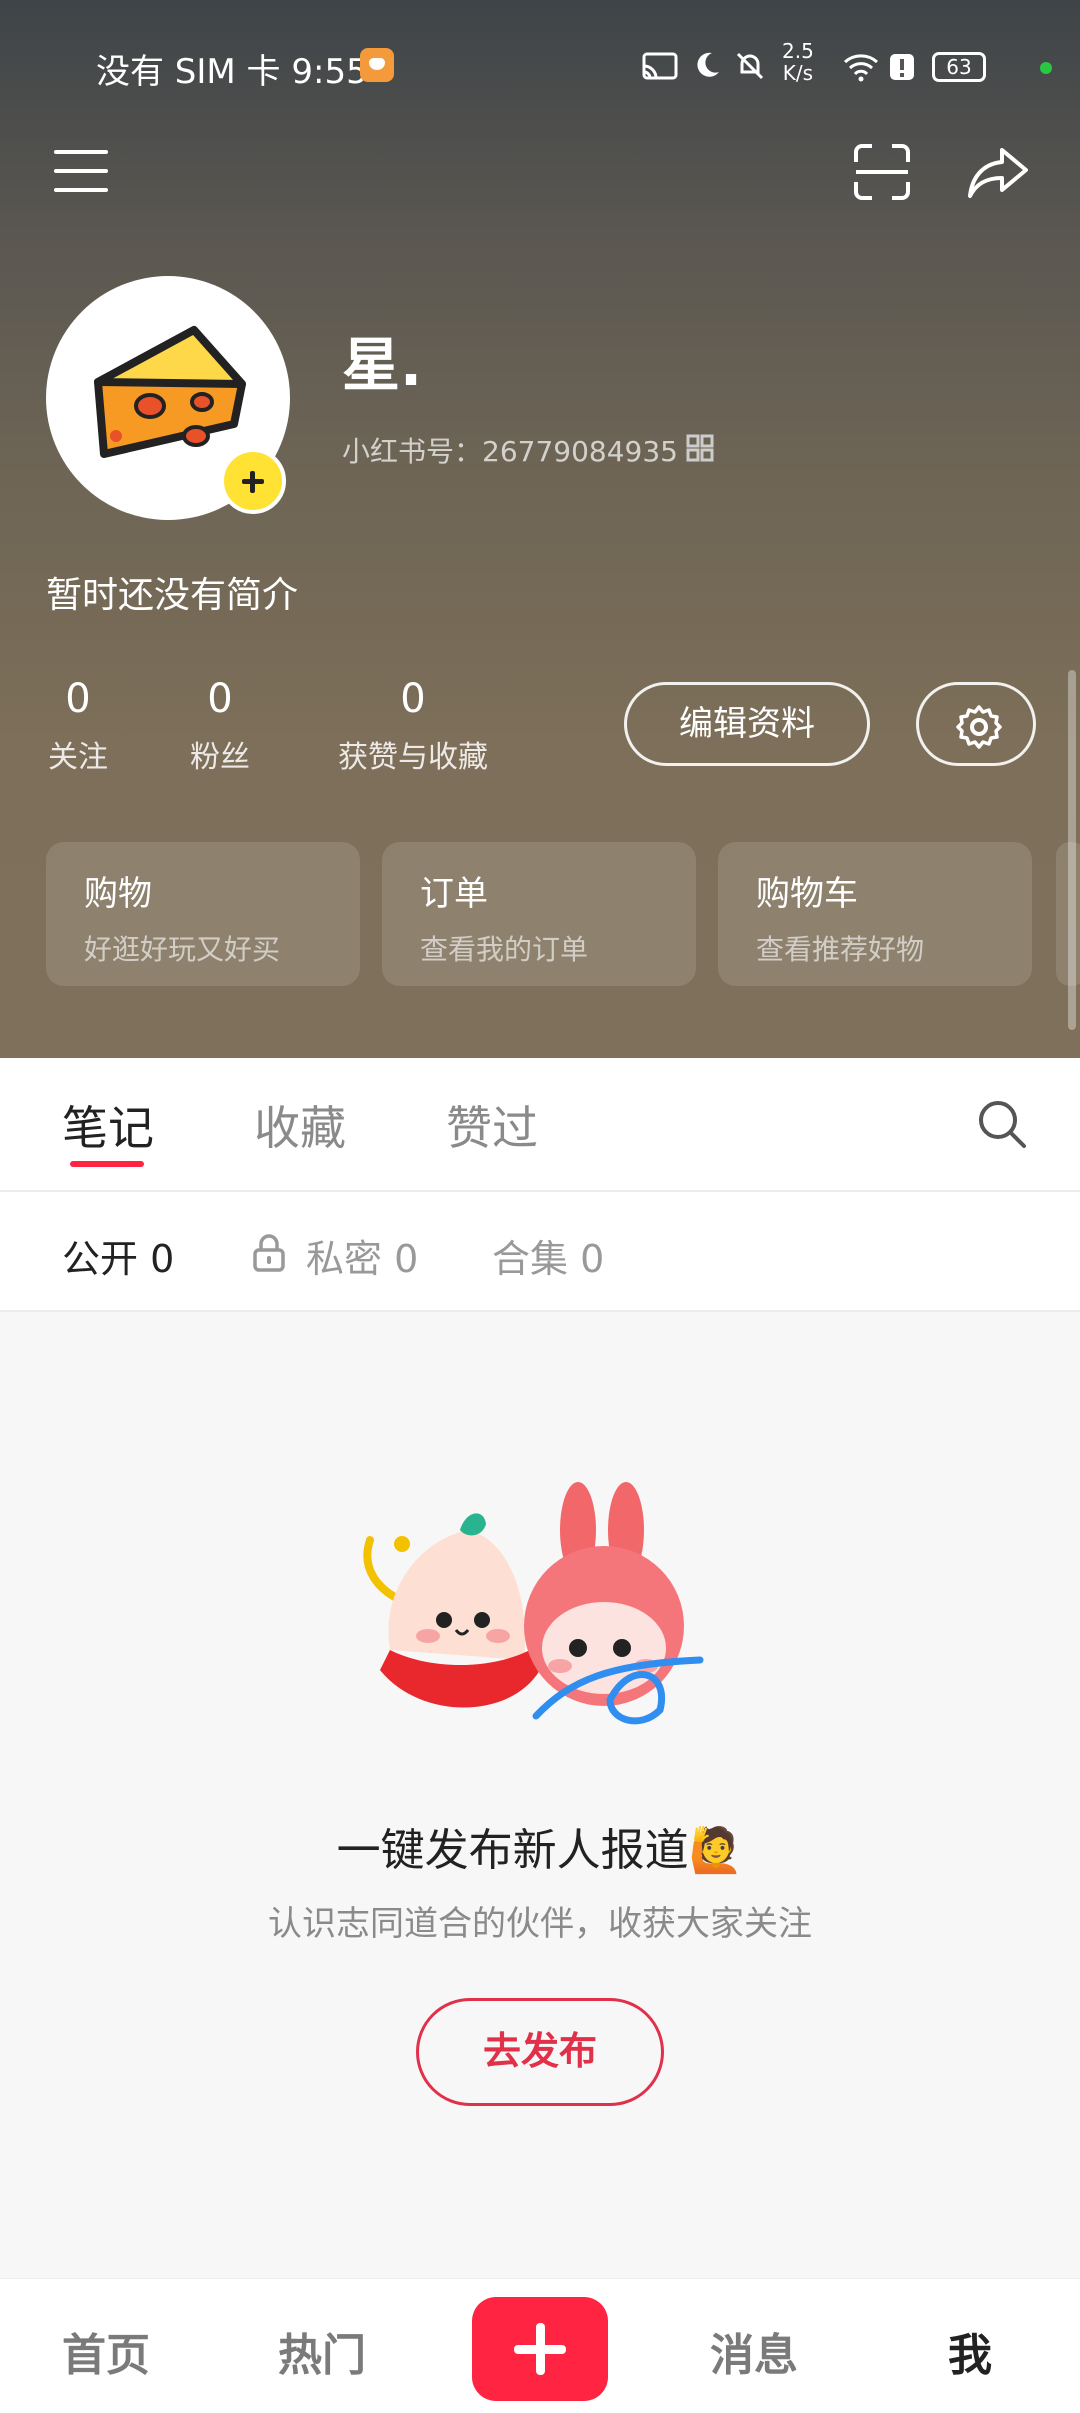  Describe the element at coordinates (269, 1253) in the screenshot. I see `lock-icon` at that location.